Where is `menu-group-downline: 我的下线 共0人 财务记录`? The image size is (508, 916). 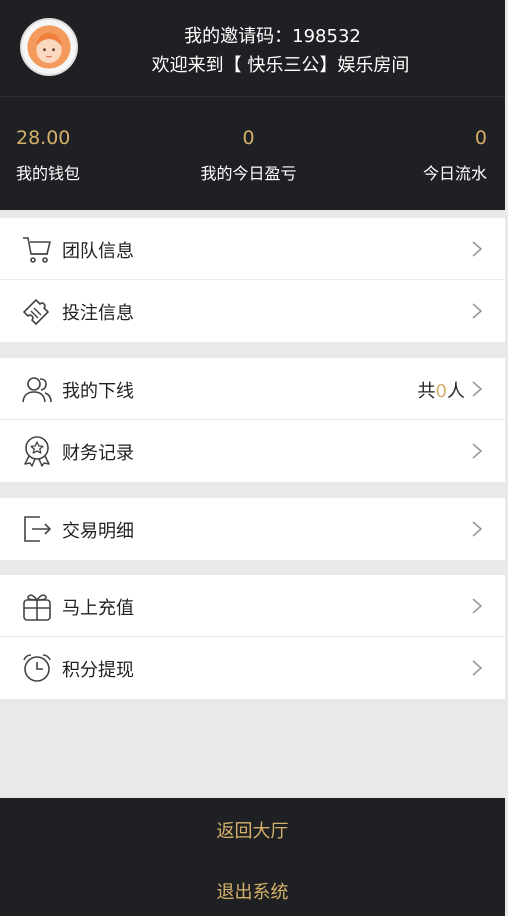 menu-group-downline: 我的下线 共0人 财务记录 is located at coordinates (252, 420).